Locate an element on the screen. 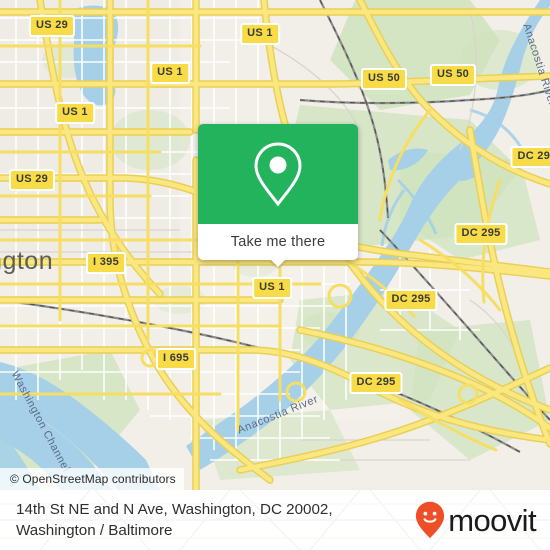 Image resolution: width=550 pixels, height=550 pixels. popup-action-bar: Take me there is located at coordinates (278, 245).